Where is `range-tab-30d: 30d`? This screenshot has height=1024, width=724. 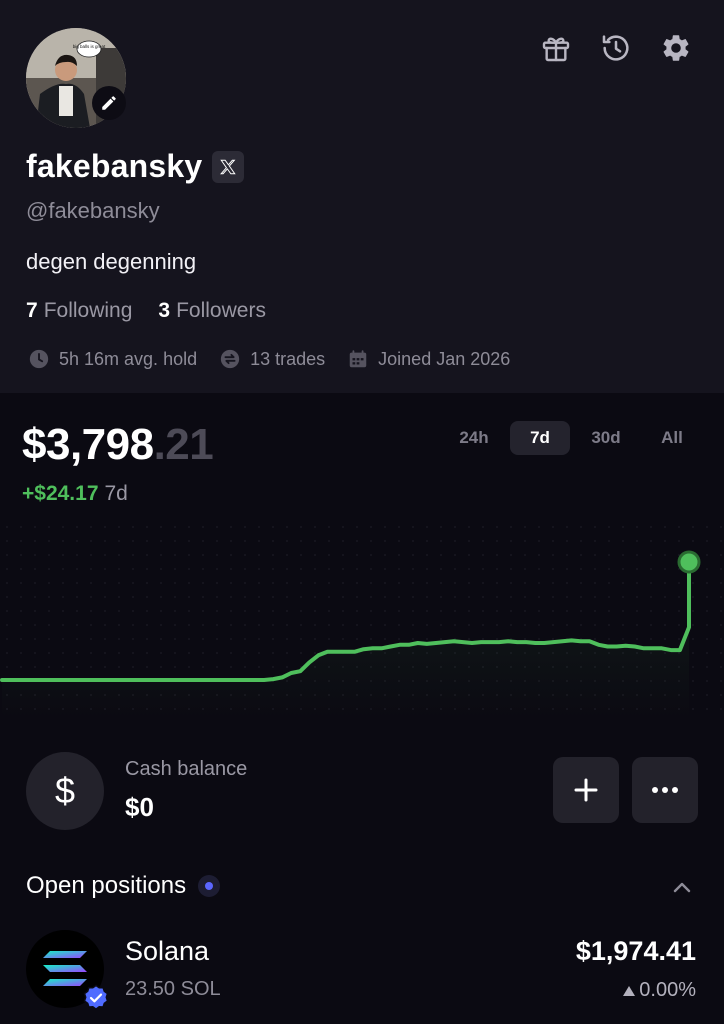 range-tab-30d: 30d is located at coordinates (606, 438).